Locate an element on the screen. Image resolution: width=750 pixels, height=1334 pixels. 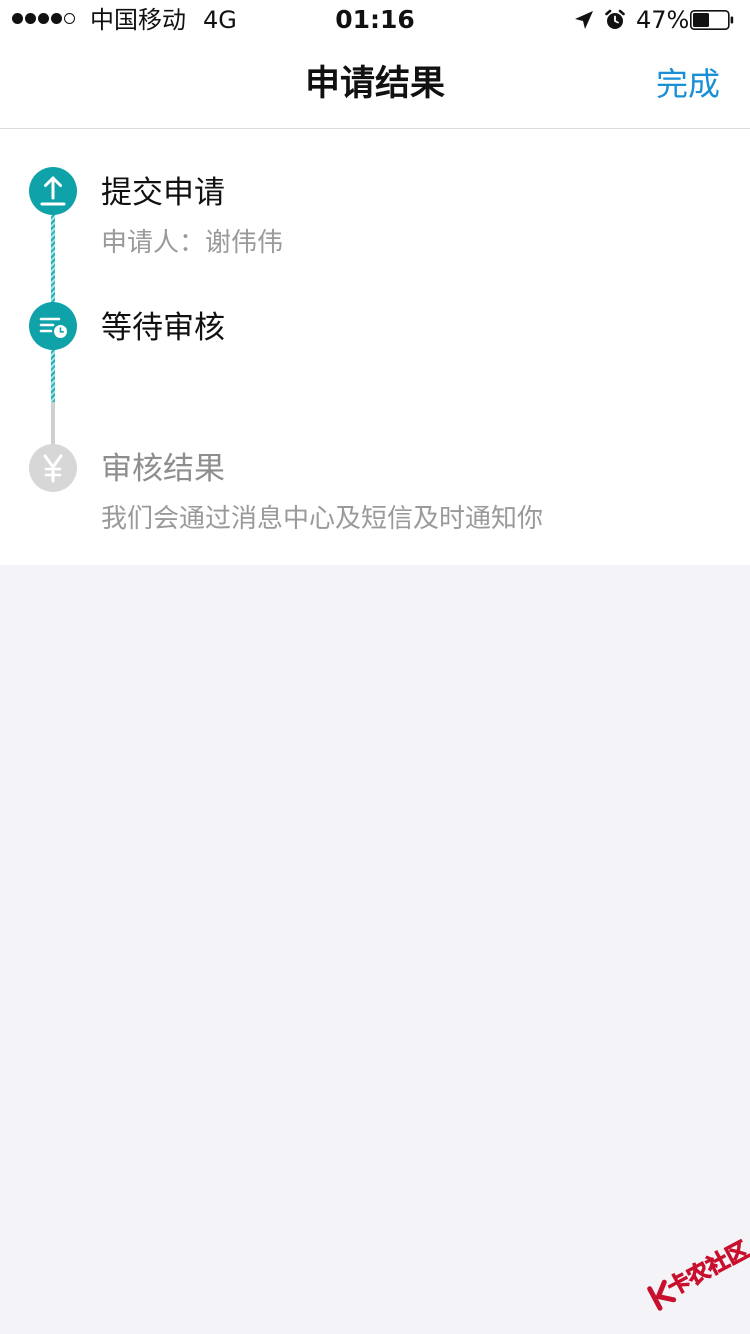
applicant-name: 申请人：谢伟伟 is located at coordinates (192, 243).